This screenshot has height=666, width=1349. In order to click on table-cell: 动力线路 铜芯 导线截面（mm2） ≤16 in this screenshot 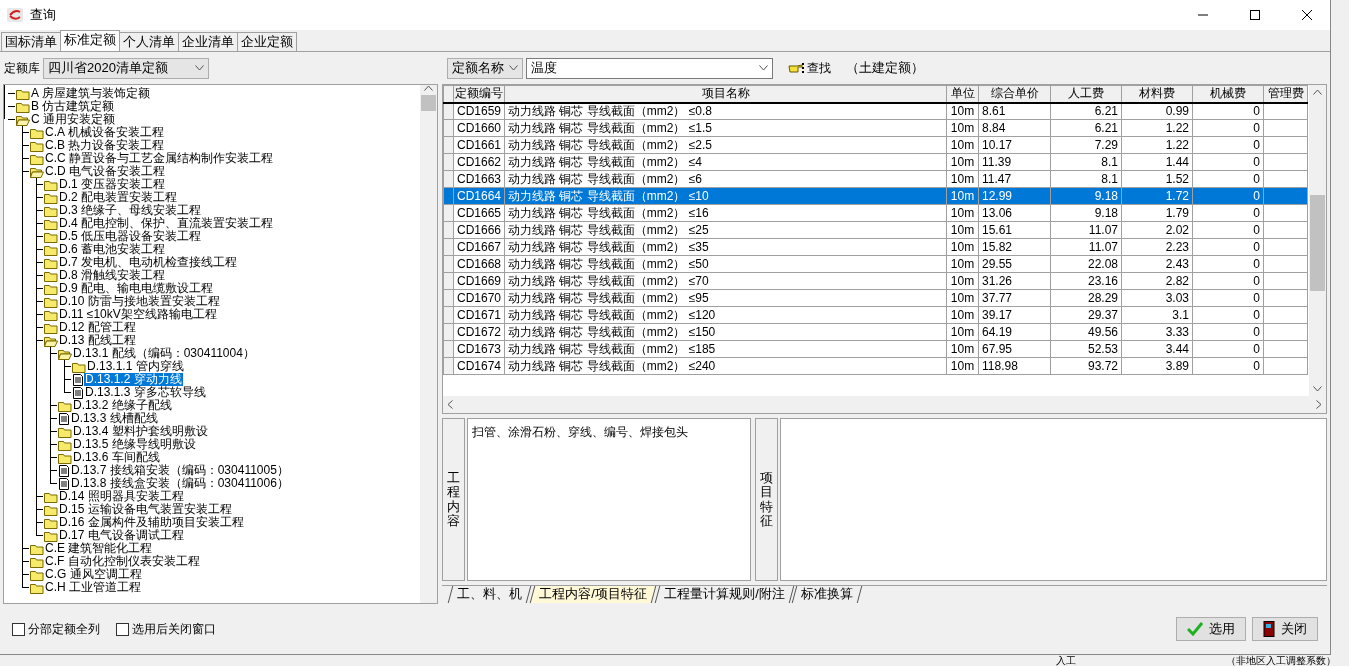, I will do `click(725, 213)`.